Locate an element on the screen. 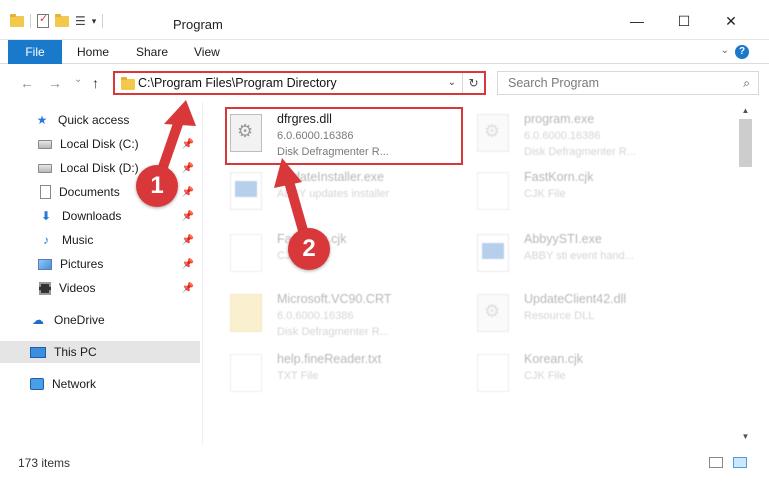  star-icon: ★ is located at coordinates (42, 120).